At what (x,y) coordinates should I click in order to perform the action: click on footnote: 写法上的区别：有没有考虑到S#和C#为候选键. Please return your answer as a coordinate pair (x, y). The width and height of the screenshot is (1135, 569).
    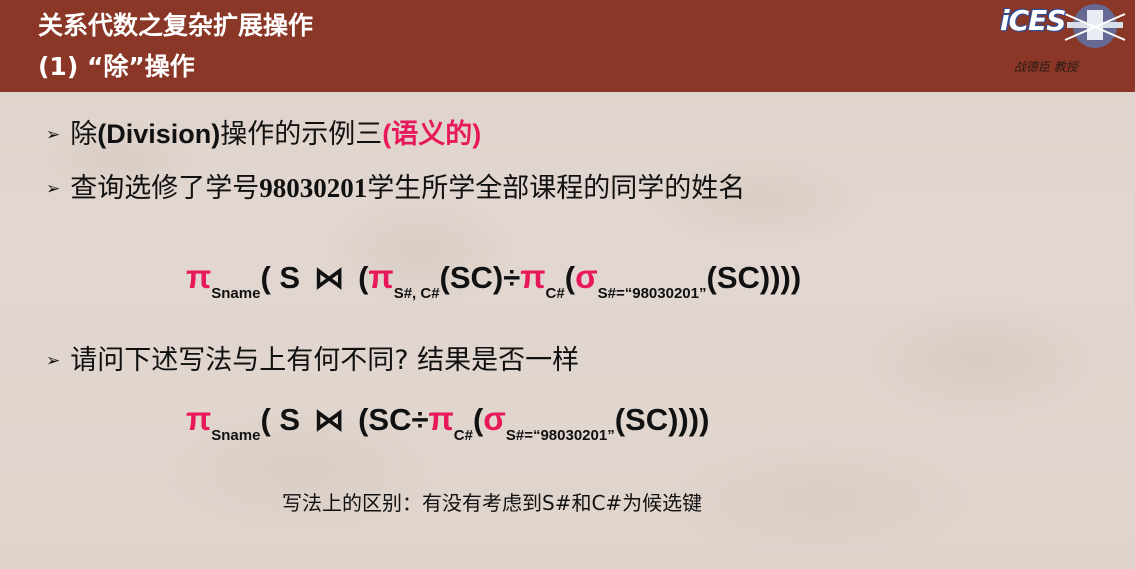
    Looking at the image, I should click on (492, 503).